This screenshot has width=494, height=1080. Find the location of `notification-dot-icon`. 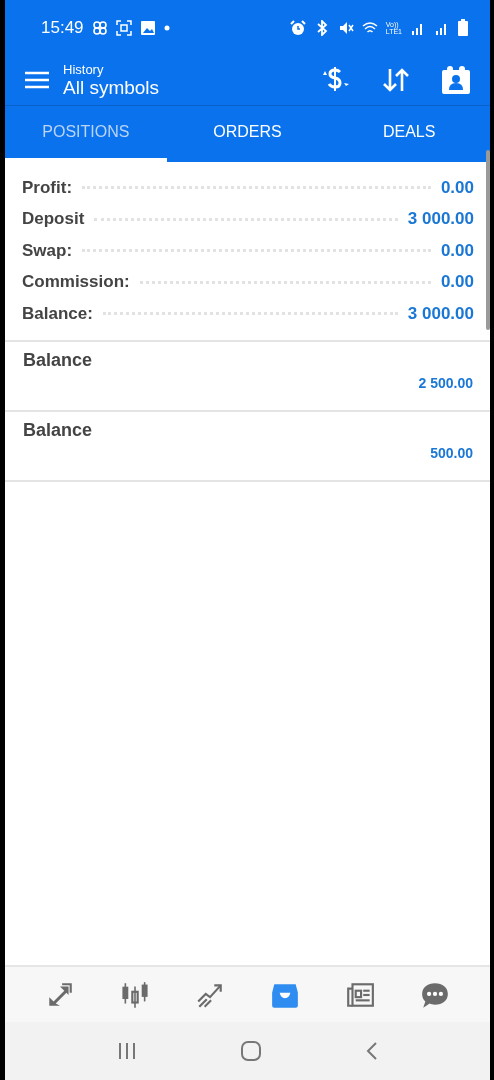

notification-dot-icon is located at coordinates (166, 27).